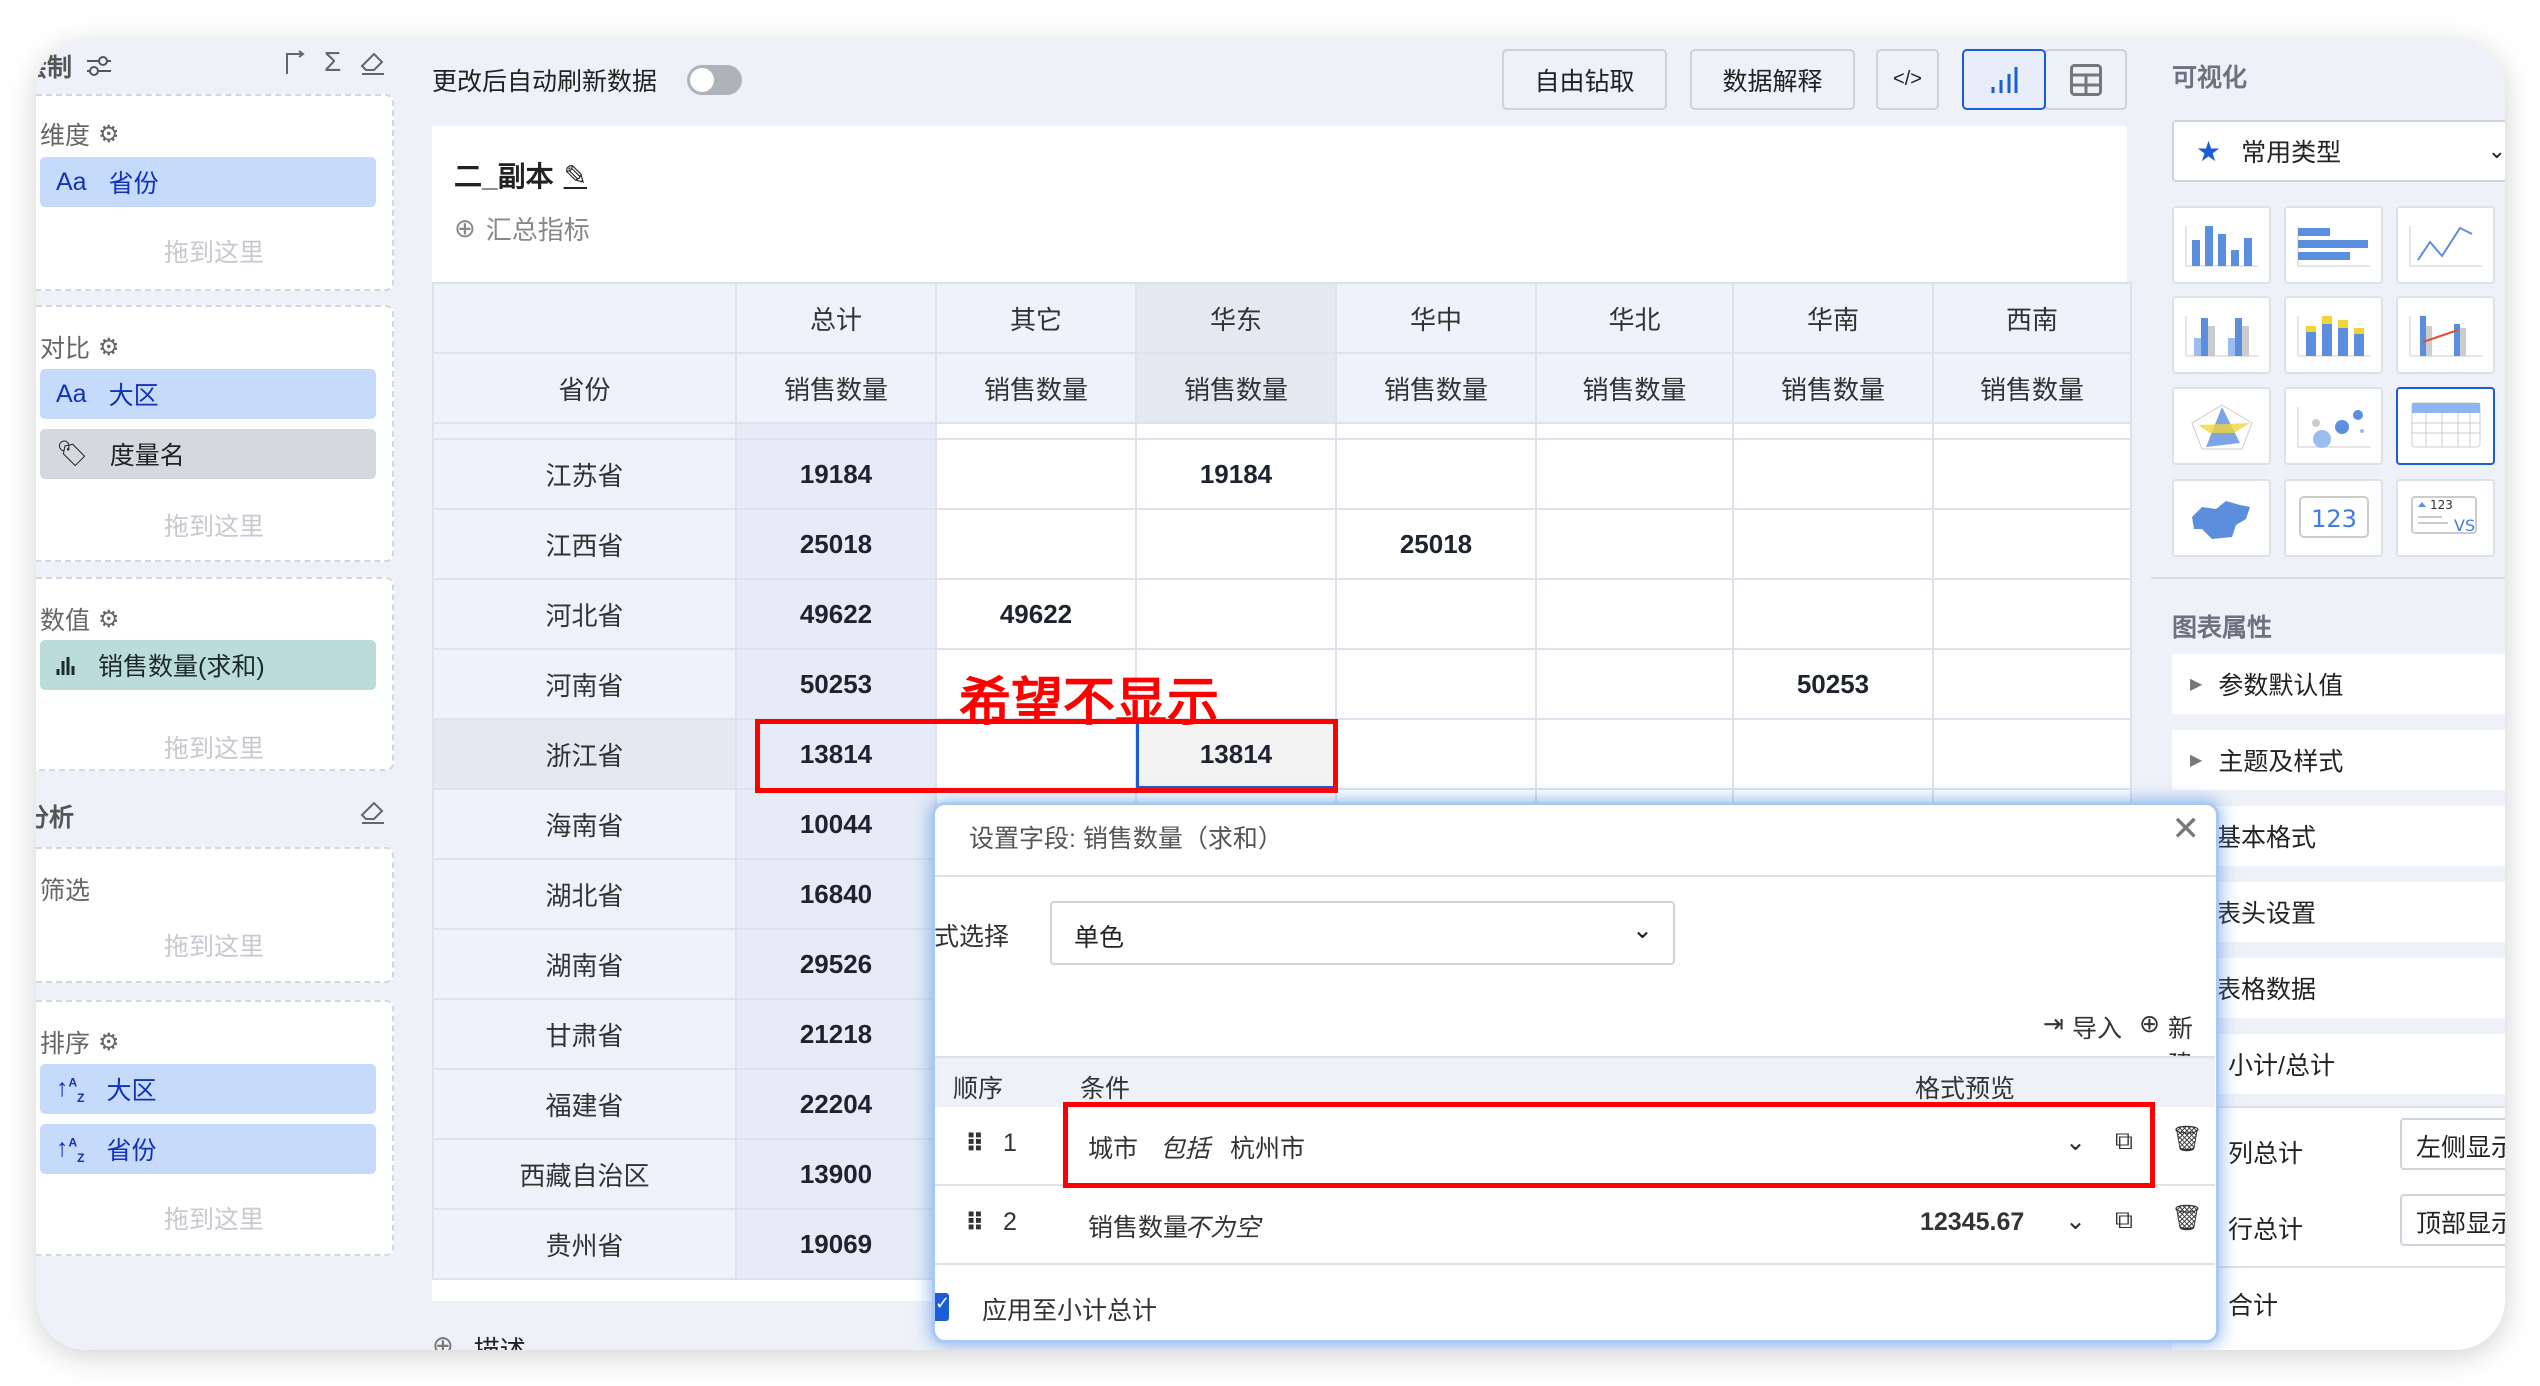 This screenshot has width=2540, height=1386. I want to click on chart-type-table-chart, so click(2445, 426).